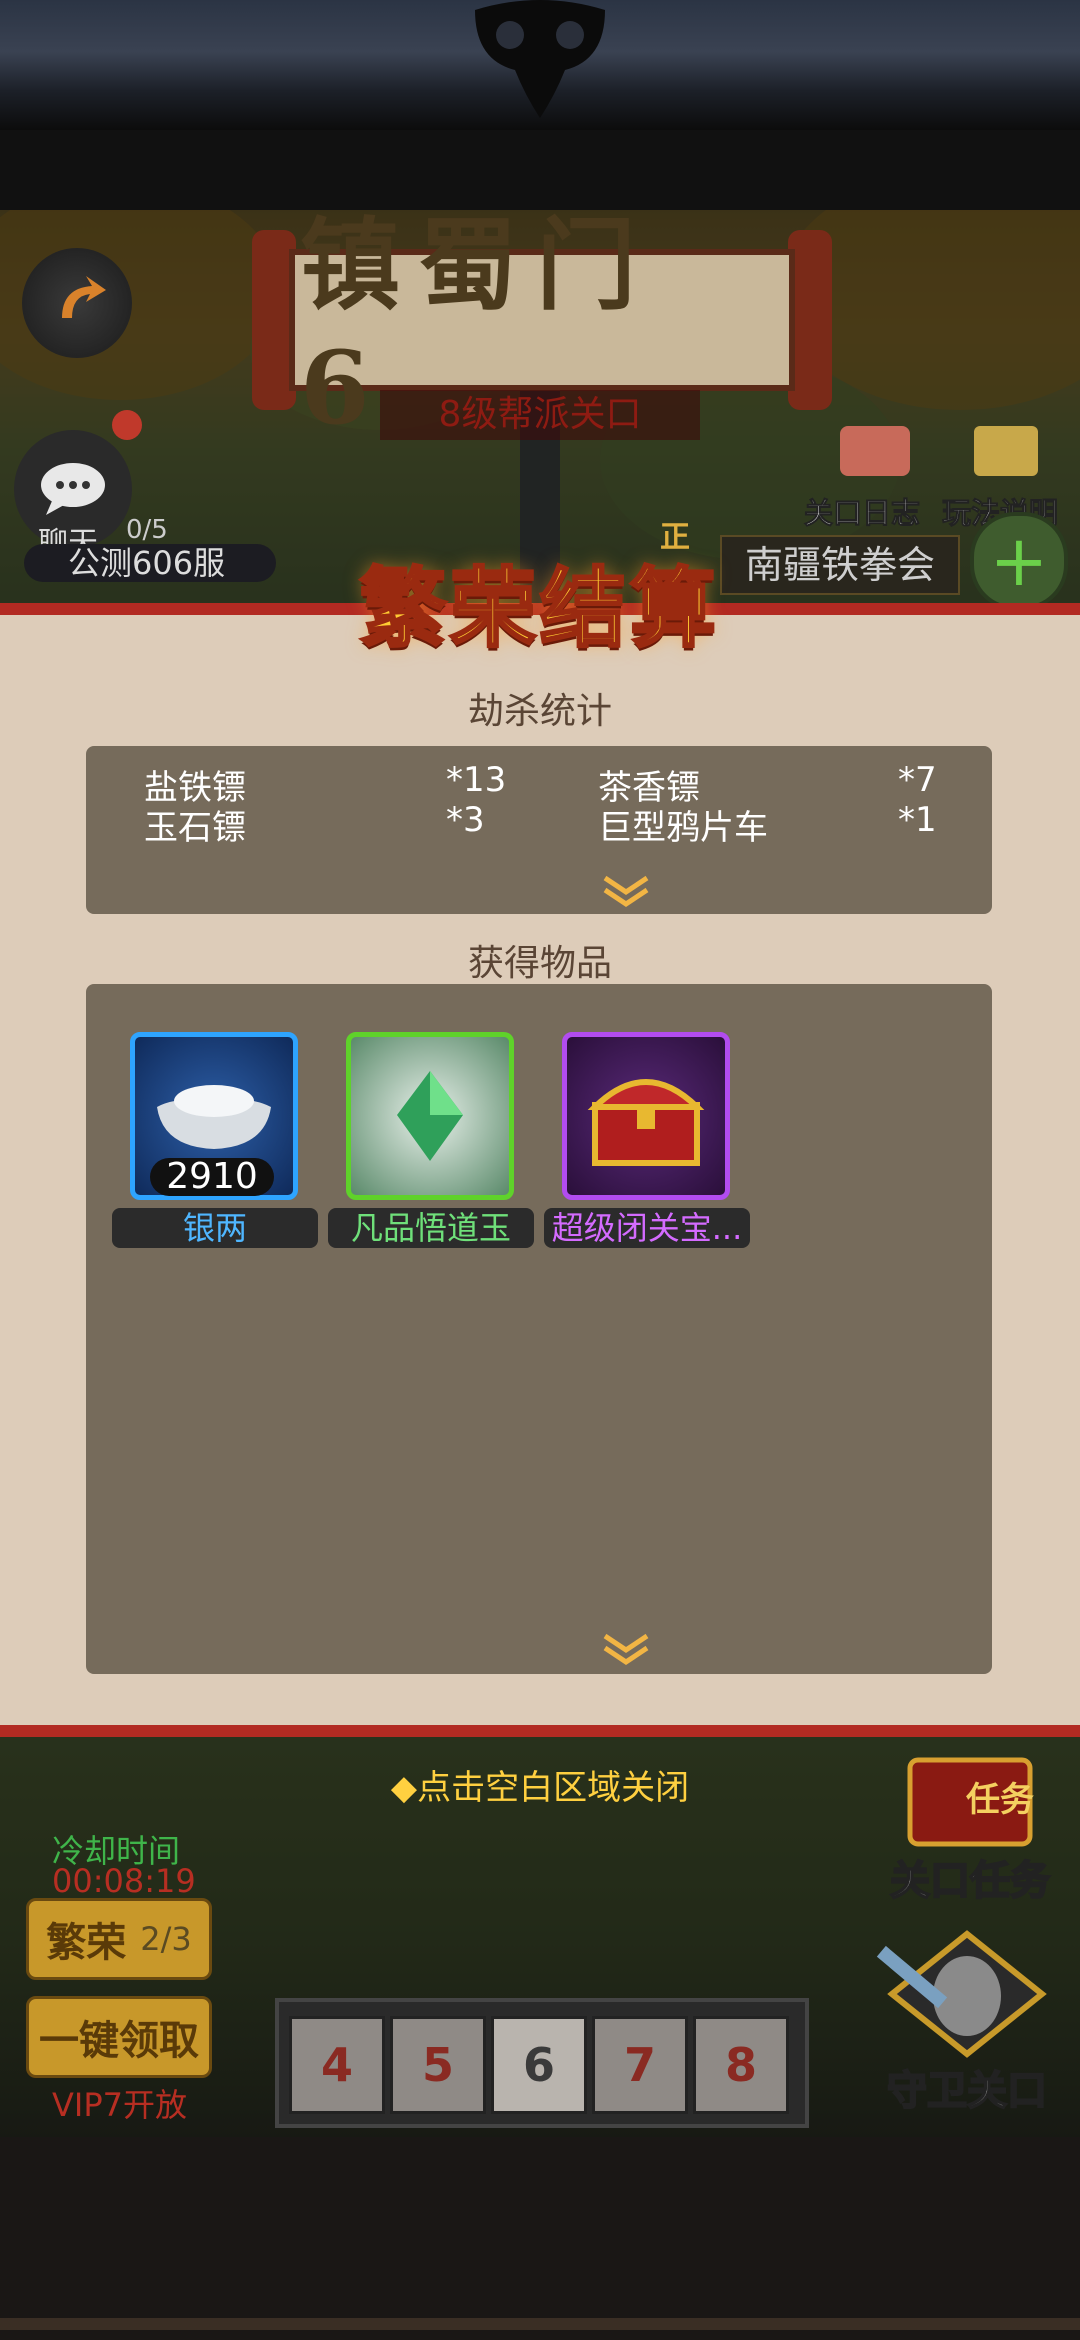  What do you see at coordinates (150, 563) in the screenshot?
I see `server-name: 公测606服` at bounding box center [150, 563].